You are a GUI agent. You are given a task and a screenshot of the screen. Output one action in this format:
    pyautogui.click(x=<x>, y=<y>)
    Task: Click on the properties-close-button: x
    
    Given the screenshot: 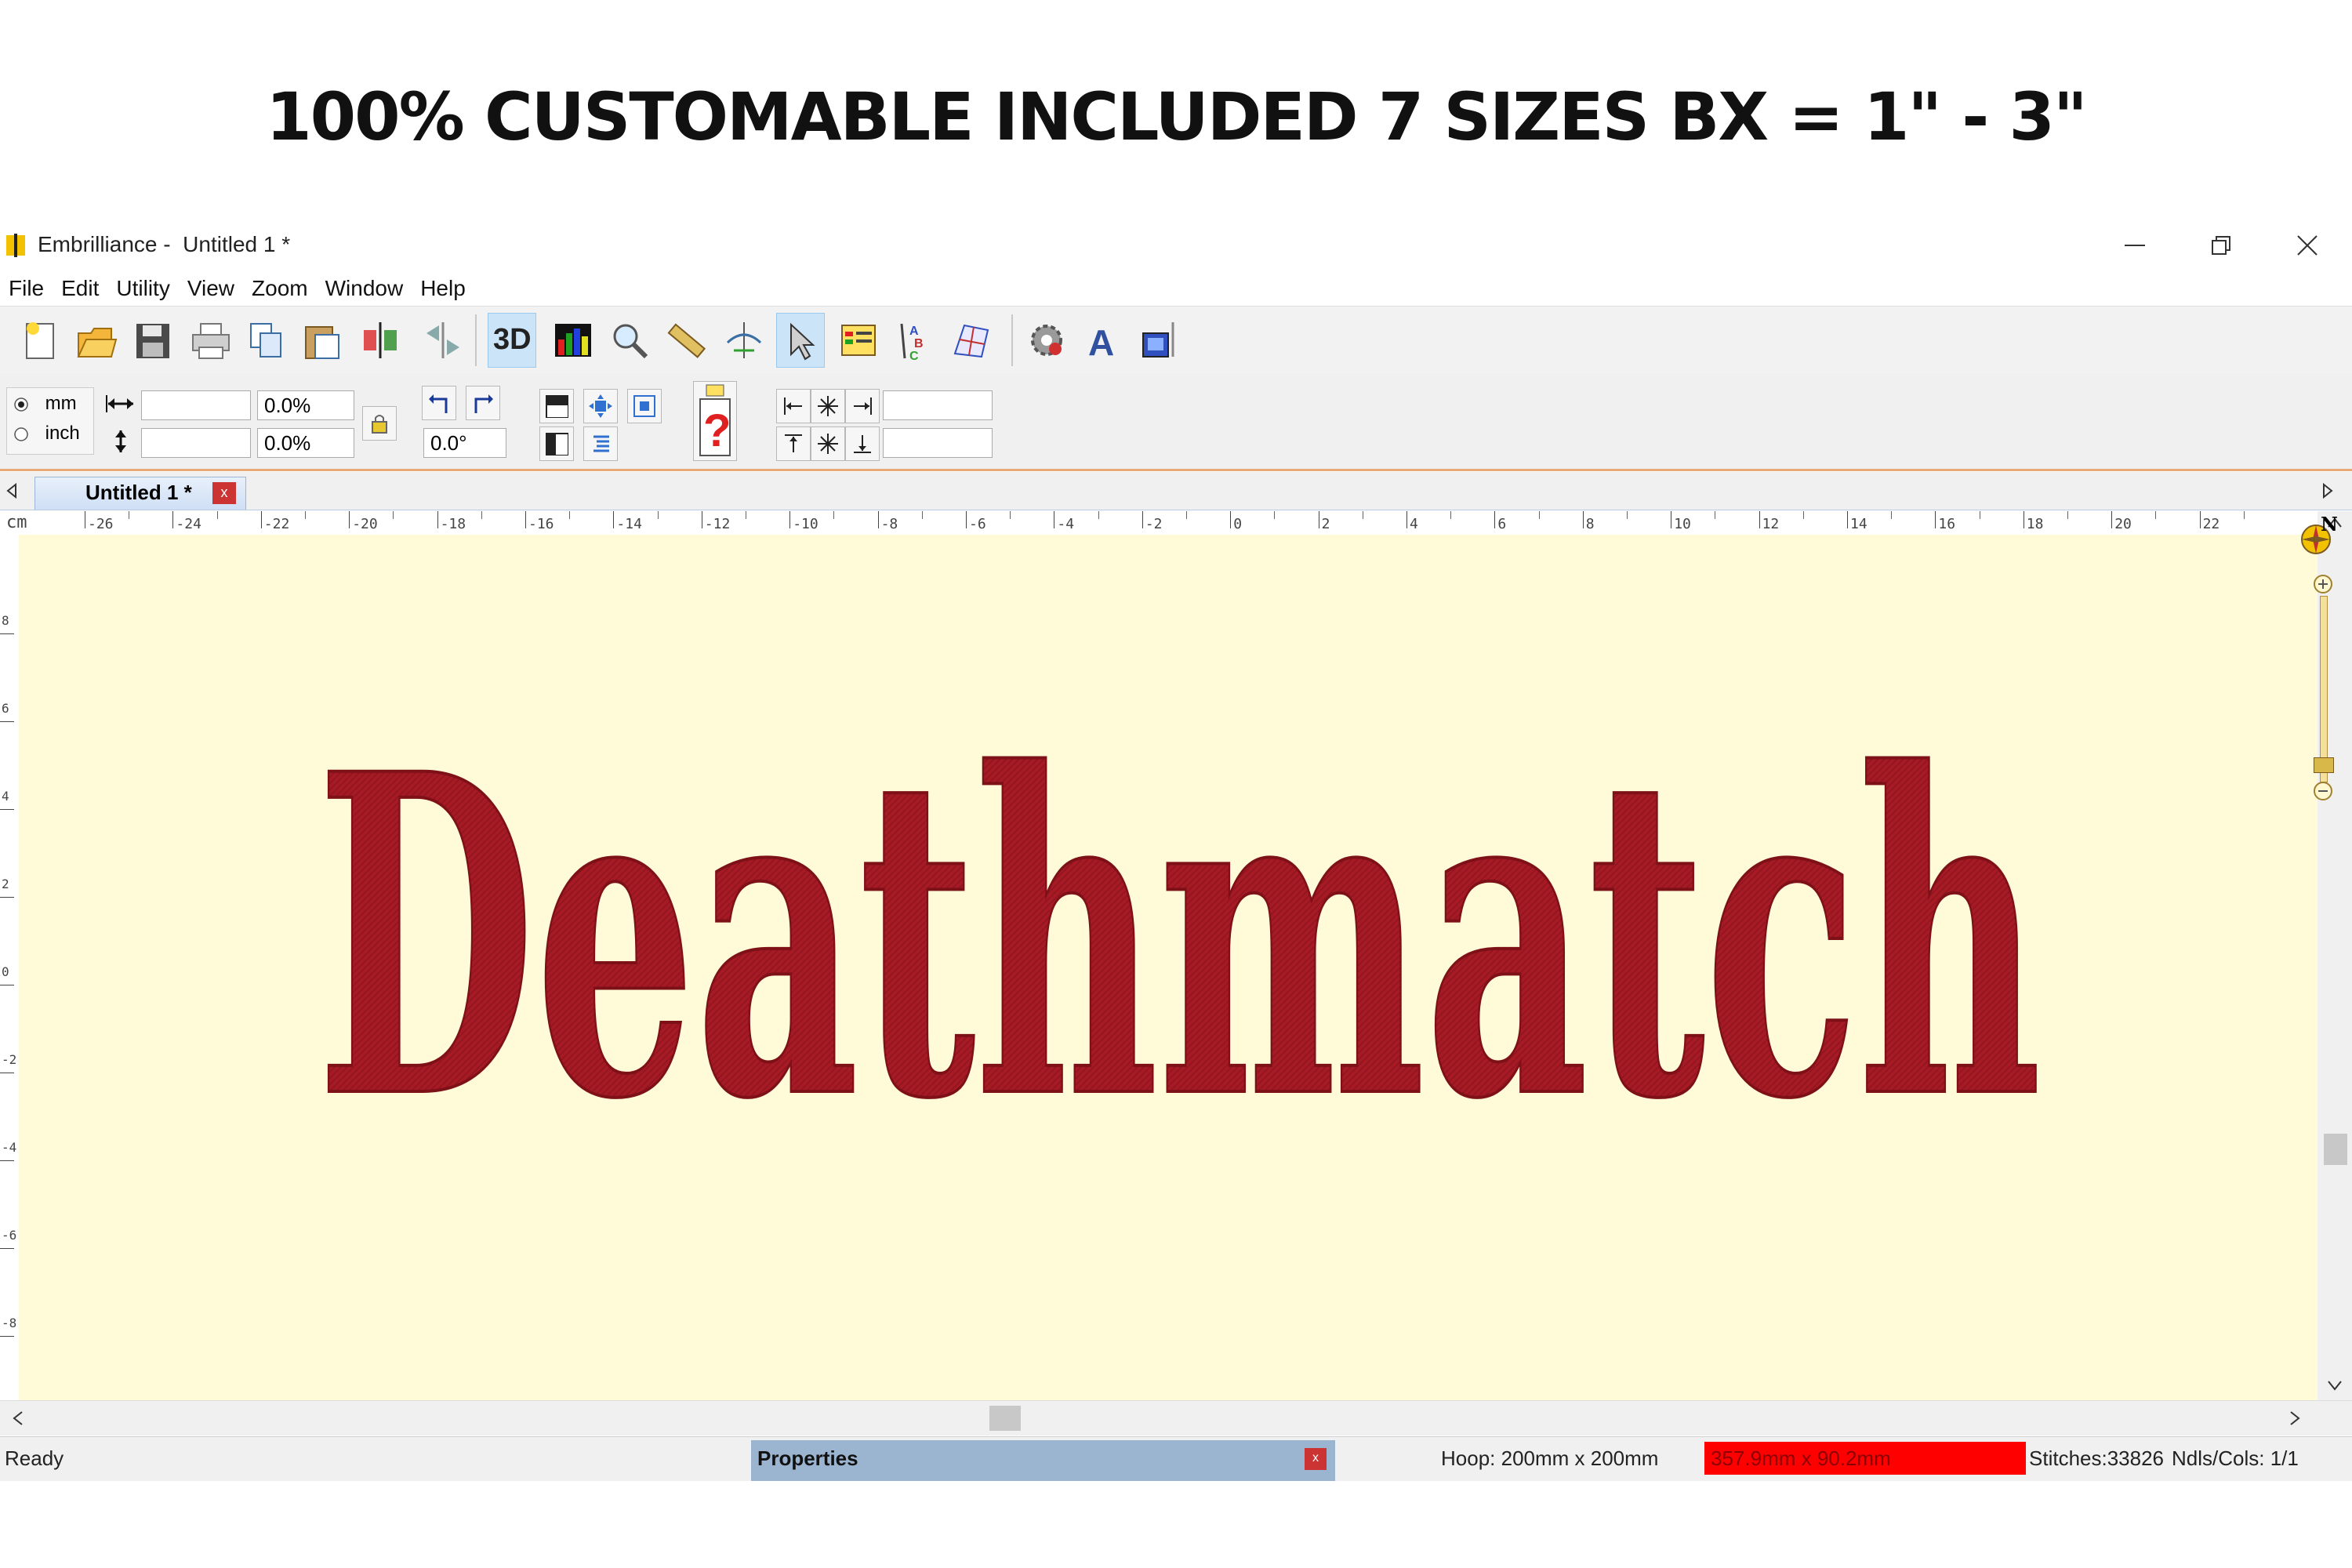 What is the action you would take?
    pyautogui.click(x=1316, y=1459)
    